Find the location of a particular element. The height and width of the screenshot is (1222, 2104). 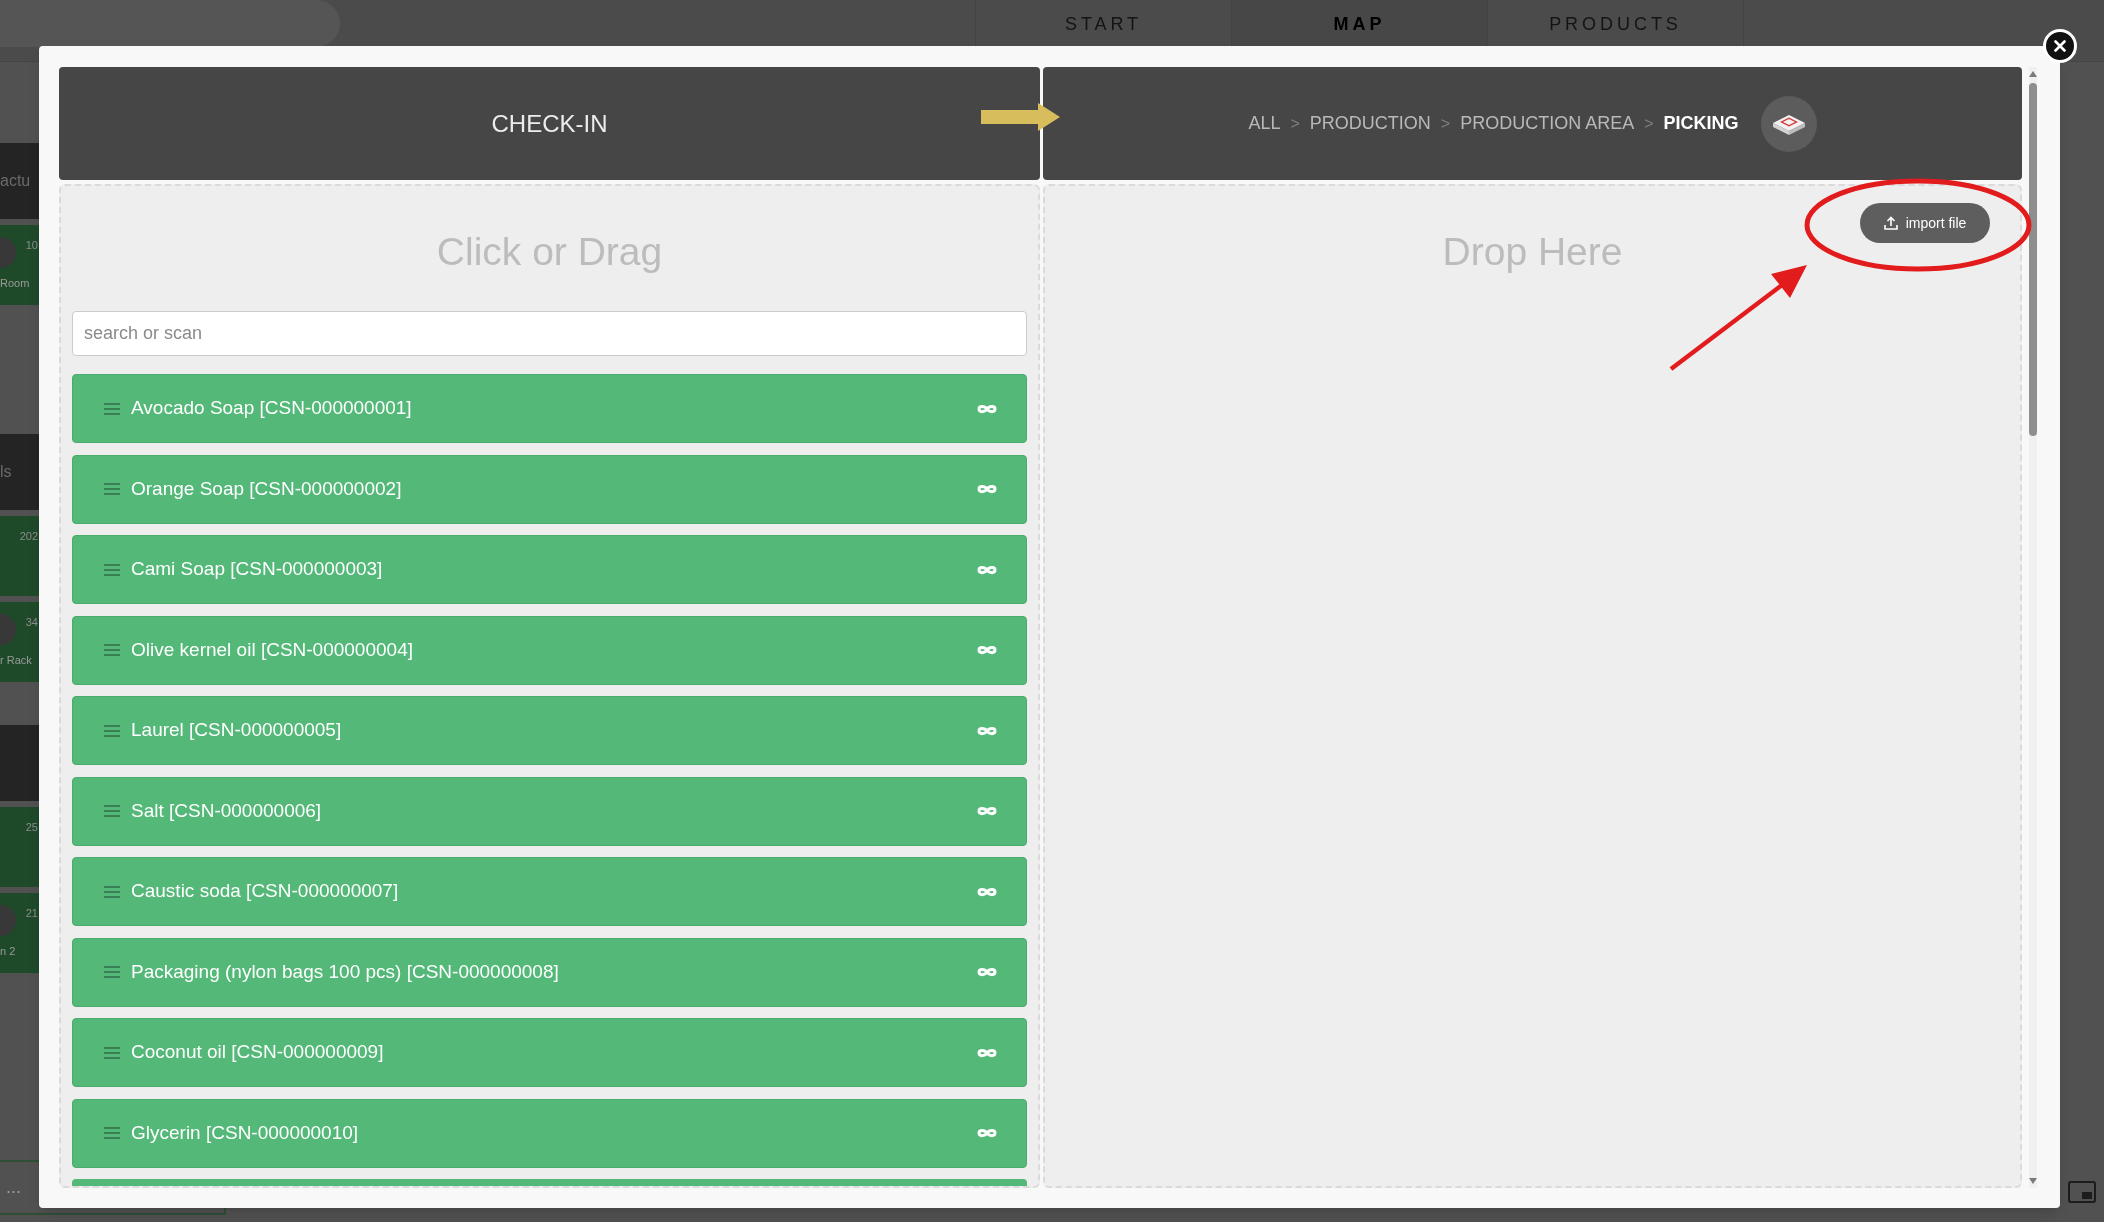

list-item: Packaging (nylon bags 100 pcs) [CSN-000000008] is located at coordinates (549, 972).